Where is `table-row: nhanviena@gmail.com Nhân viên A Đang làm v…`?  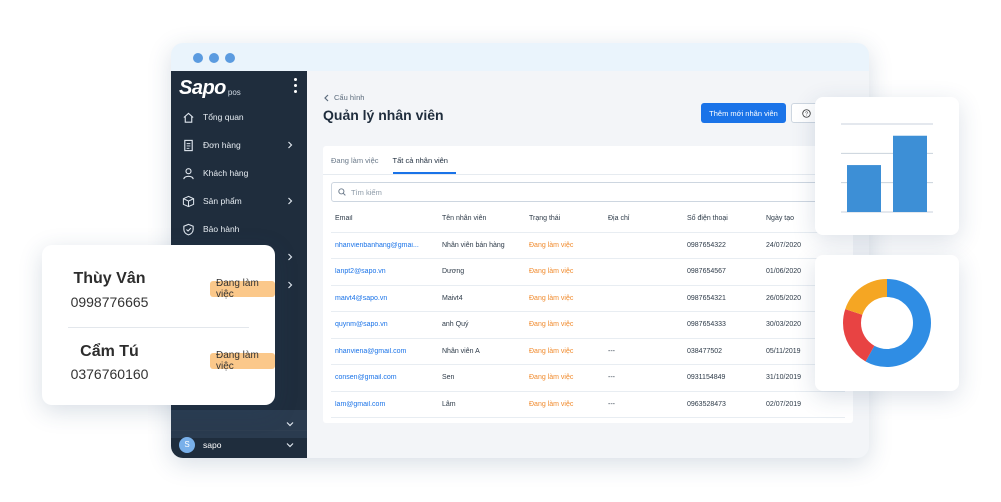
table-row: nhanviena@gmail.com Nhân viên A Đang làm v… is located at coordinates (588, 352).